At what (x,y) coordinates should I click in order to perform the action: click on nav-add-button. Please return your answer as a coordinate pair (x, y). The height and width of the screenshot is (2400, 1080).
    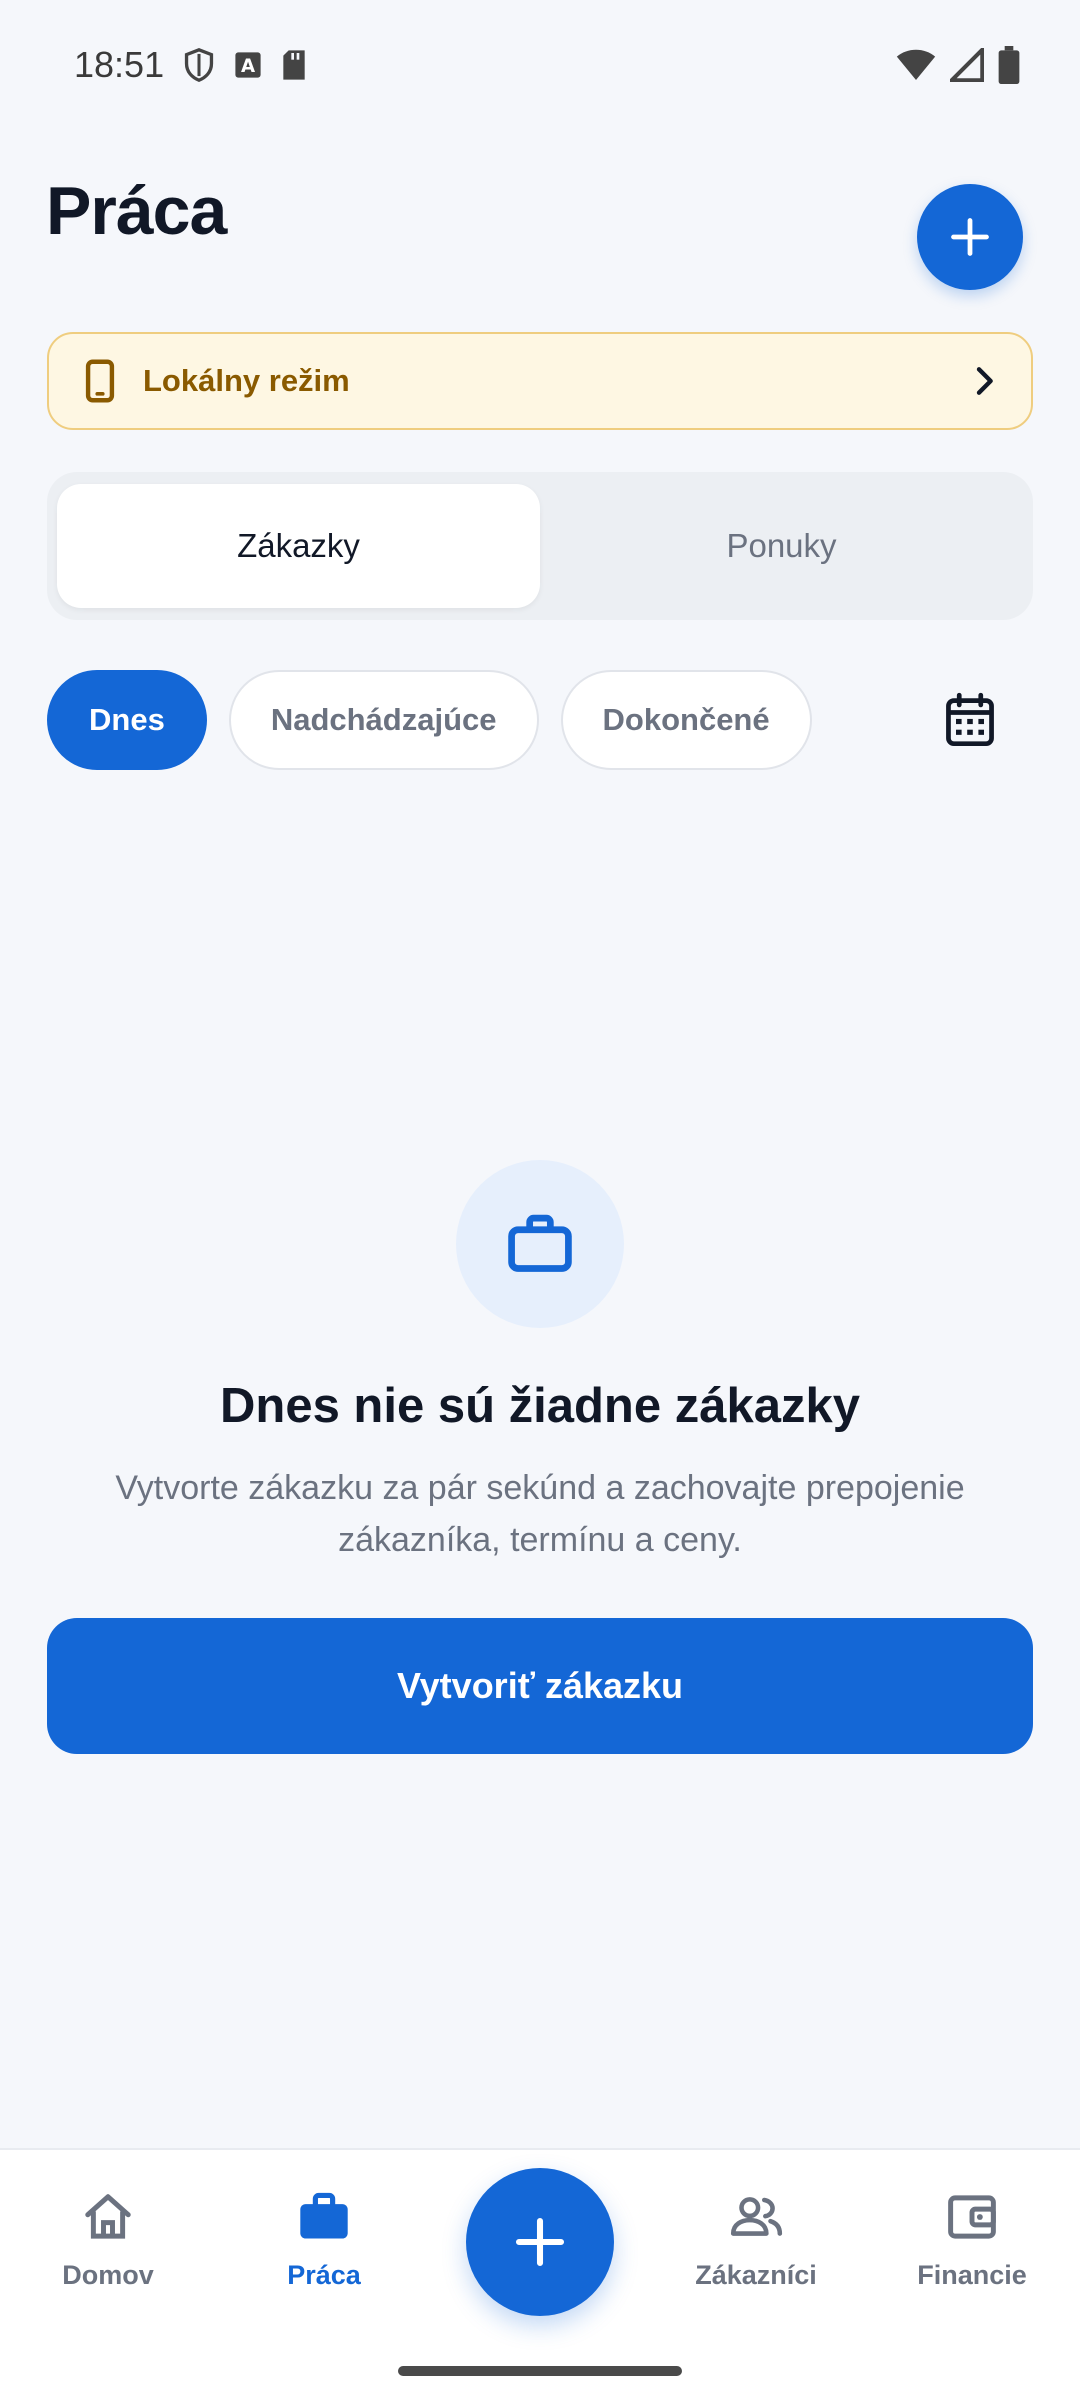
    Looking at the image, I should click on (540, 2242).